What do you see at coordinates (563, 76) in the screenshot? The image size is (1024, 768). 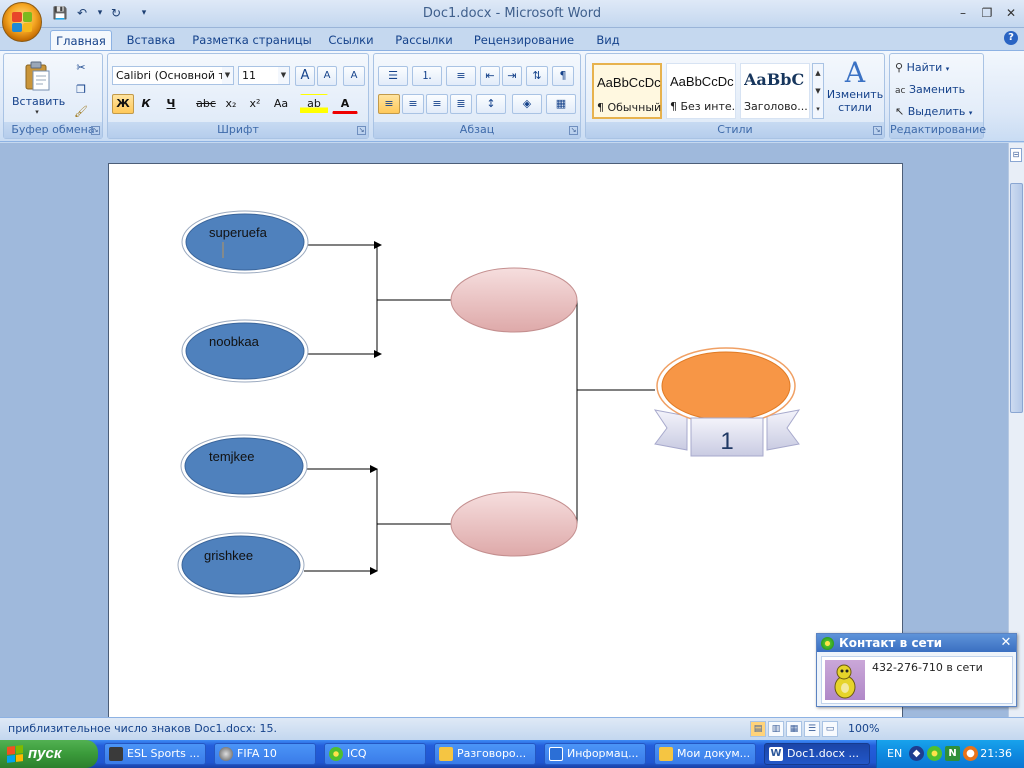 I see `show-marks-icon: ¶` at bounding box center [563, 76].